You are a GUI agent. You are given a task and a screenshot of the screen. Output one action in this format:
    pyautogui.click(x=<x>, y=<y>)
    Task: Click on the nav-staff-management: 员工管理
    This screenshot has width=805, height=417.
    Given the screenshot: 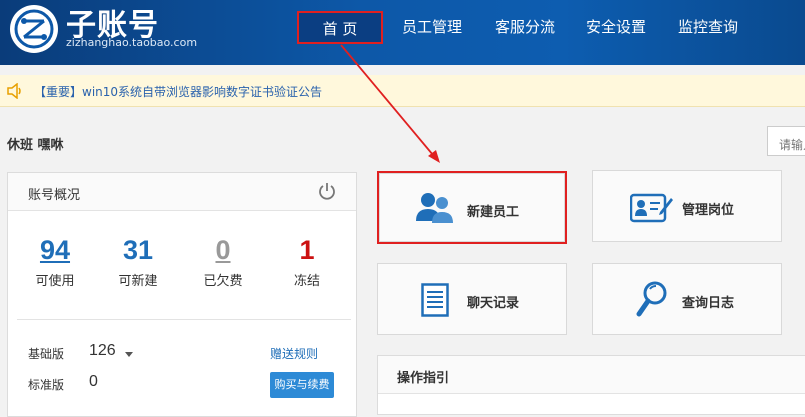 What is the action you would take?
    pyautogui.click(x=432, y=27)
    